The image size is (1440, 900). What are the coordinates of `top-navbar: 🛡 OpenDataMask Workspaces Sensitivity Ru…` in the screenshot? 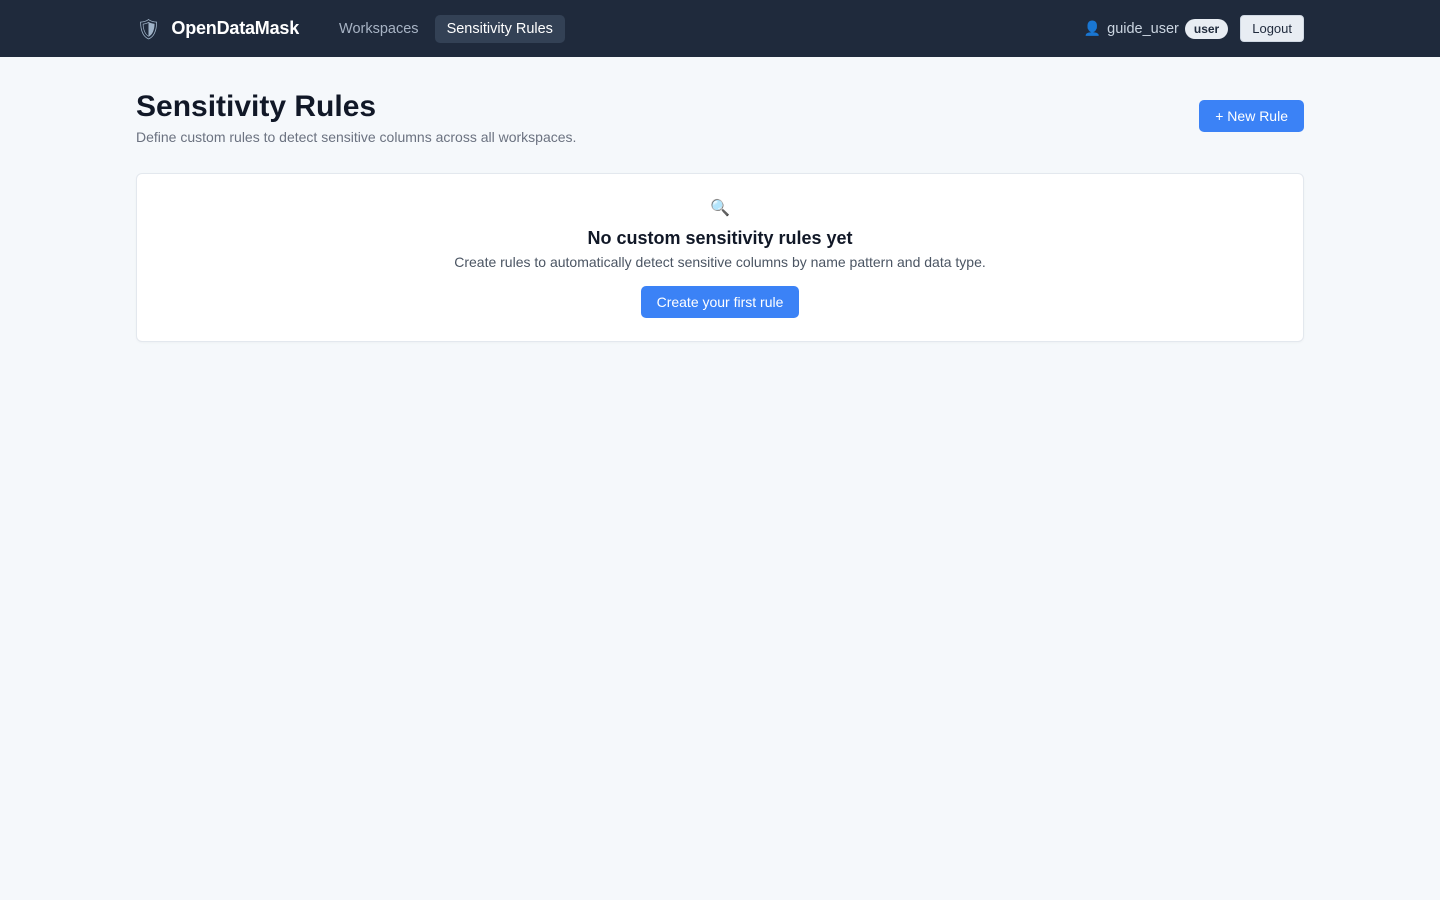 It's located at (720, 28).